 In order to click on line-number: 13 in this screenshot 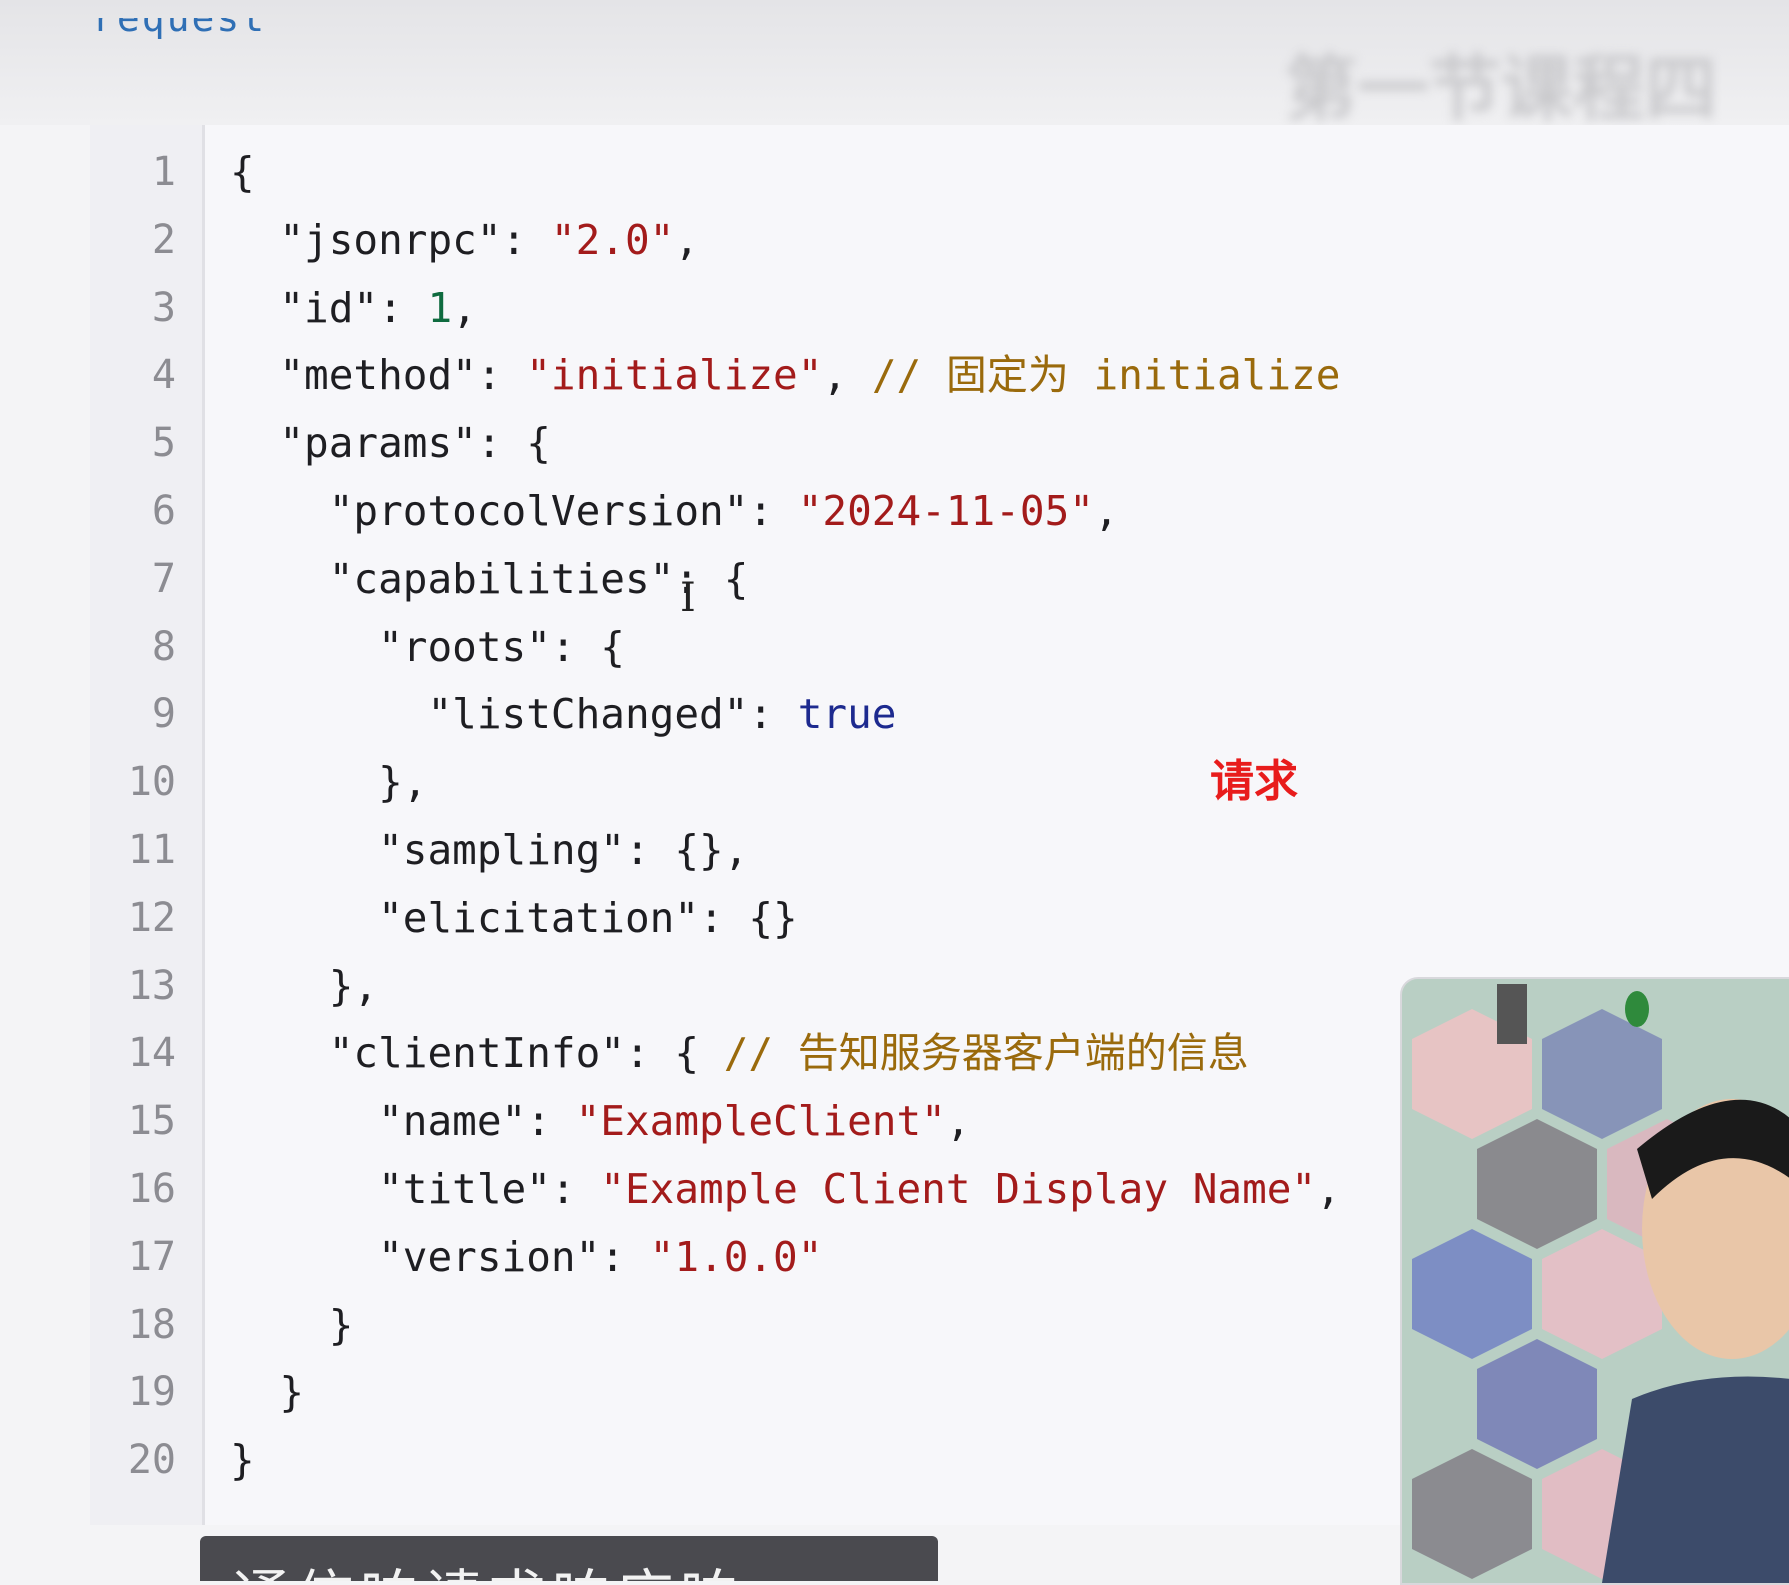, I will do `click(151, 985)`.